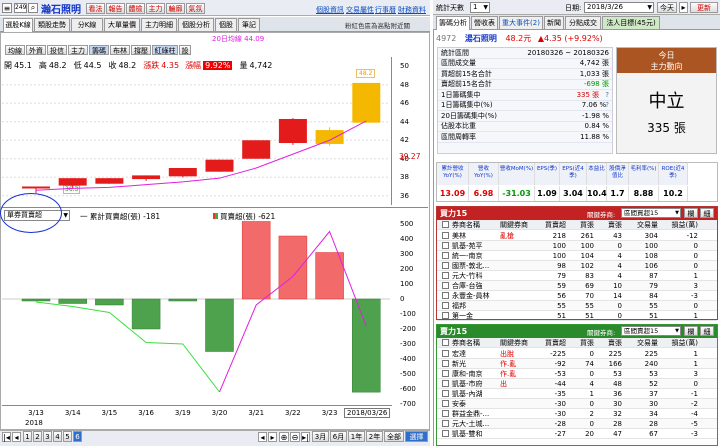 This screenshot has width=720, height=446. Describe the element at coordinates (67, 436) in the screenshot. I see `page-button-5: 5` at that location.